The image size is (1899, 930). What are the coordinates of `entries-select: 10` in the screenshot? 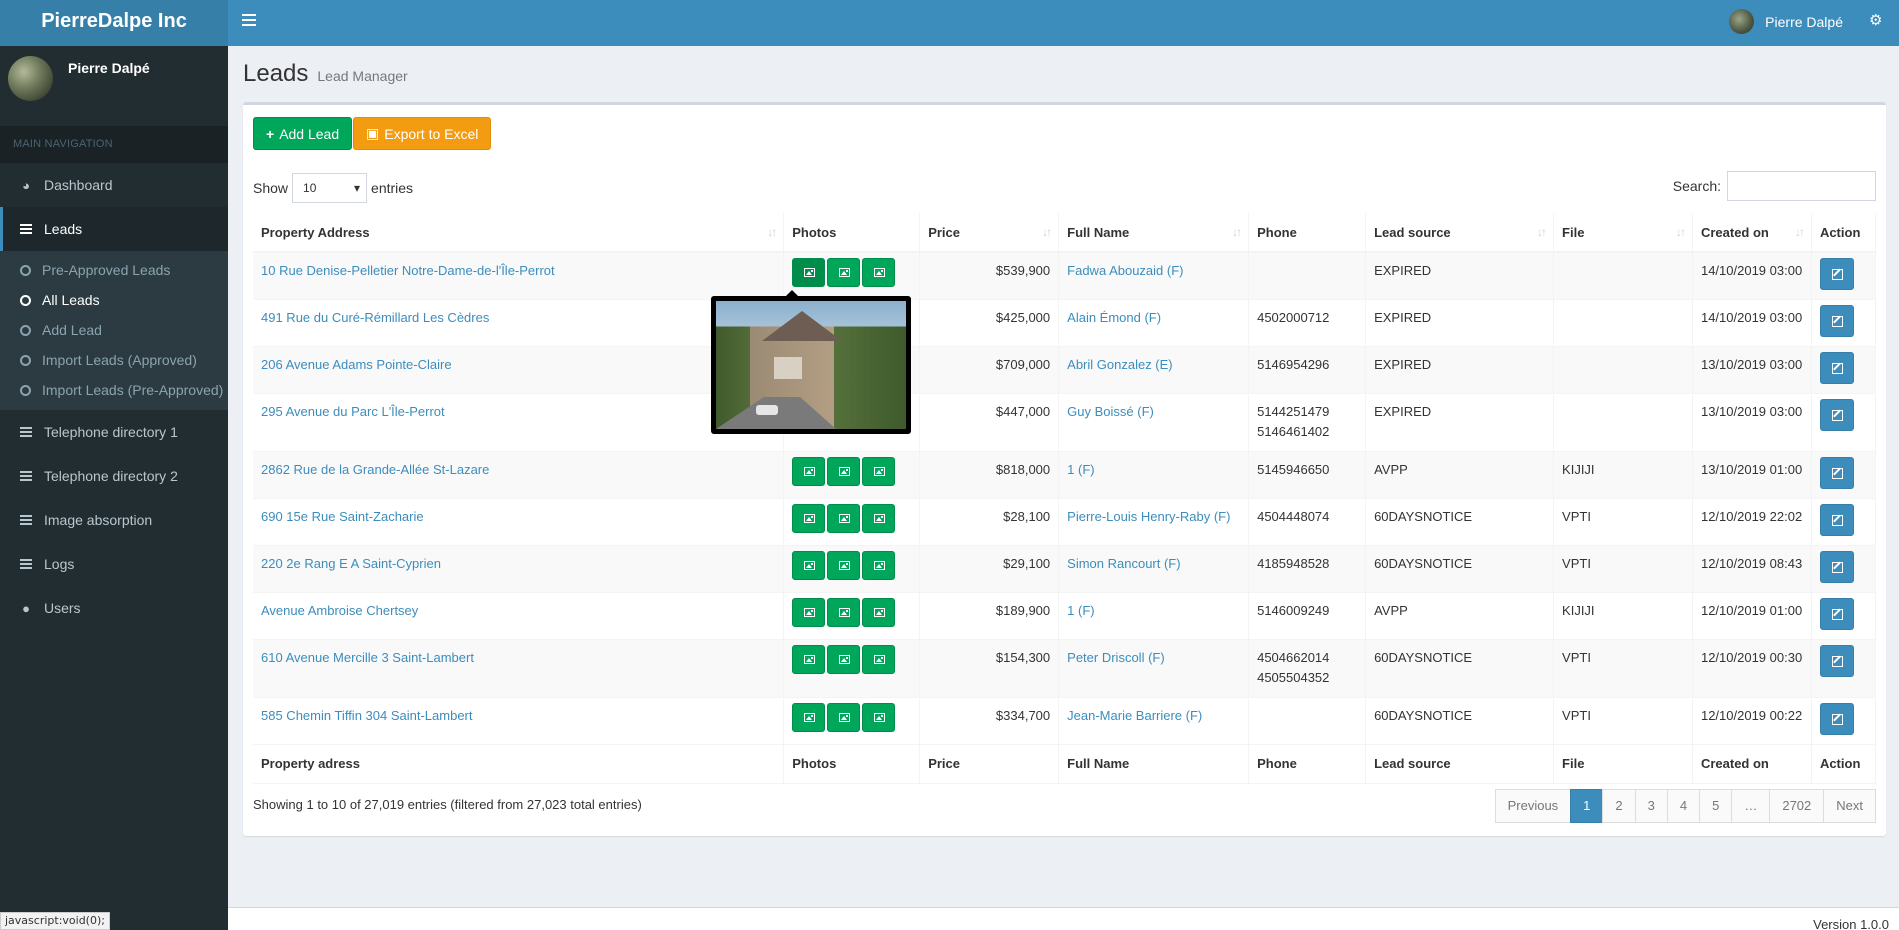 It's located at (330, 188).